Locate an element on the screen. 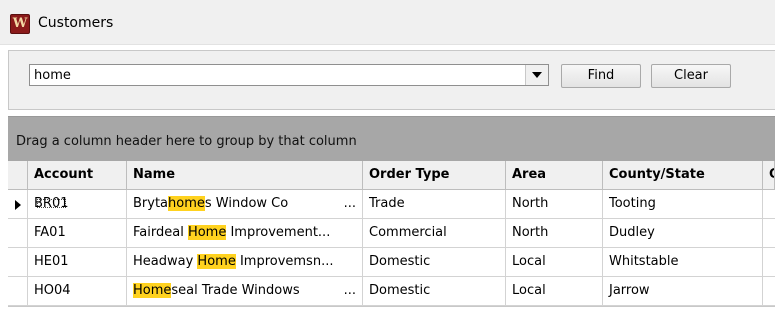 The width and height of the screenshot is (775, 323). cell-account: HE01 is located at coordinates (77, 262).